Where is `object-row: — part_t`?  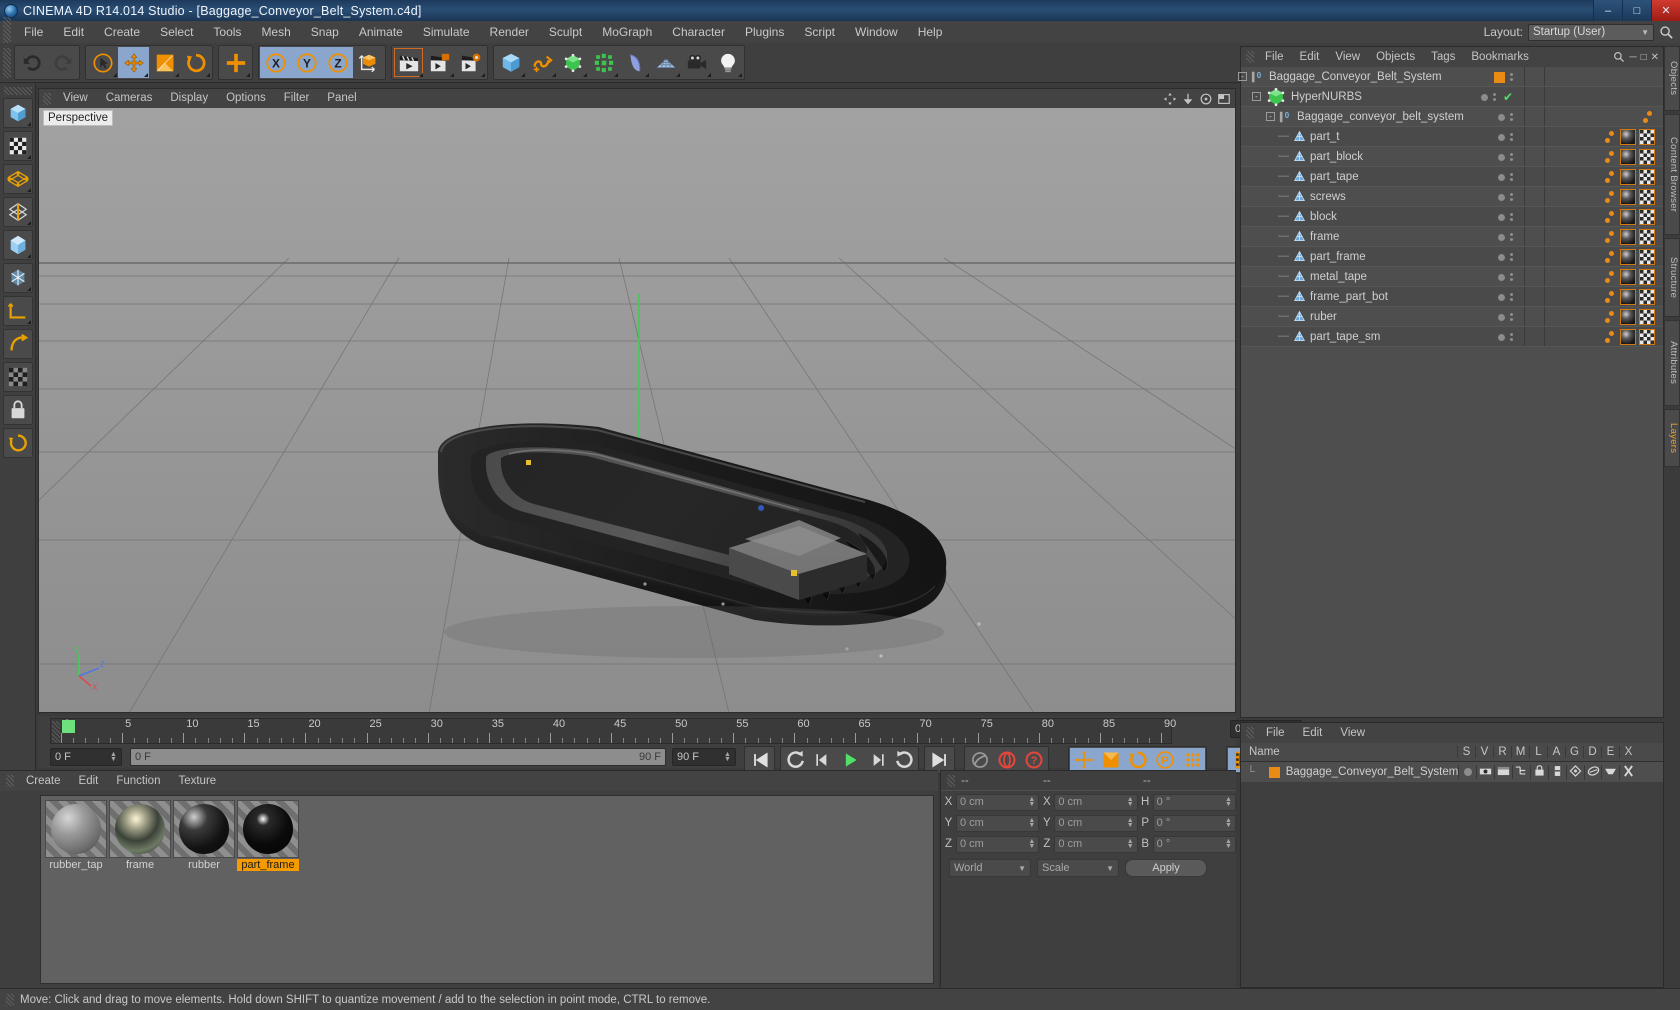 object-row: — part_t is located at coordinates (1452, 137).